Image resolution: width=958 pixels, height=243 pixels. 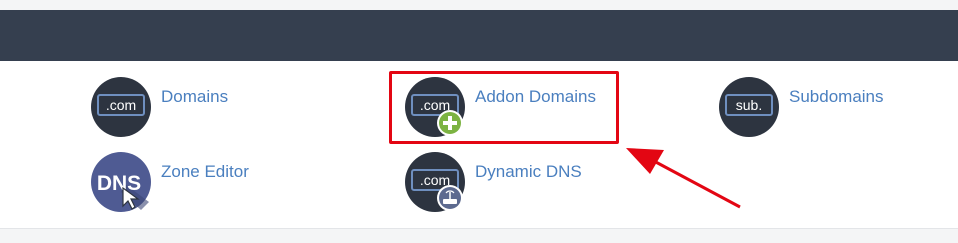 I want to click on subdomains-icon-text: sub., so click(x=749, y=105).